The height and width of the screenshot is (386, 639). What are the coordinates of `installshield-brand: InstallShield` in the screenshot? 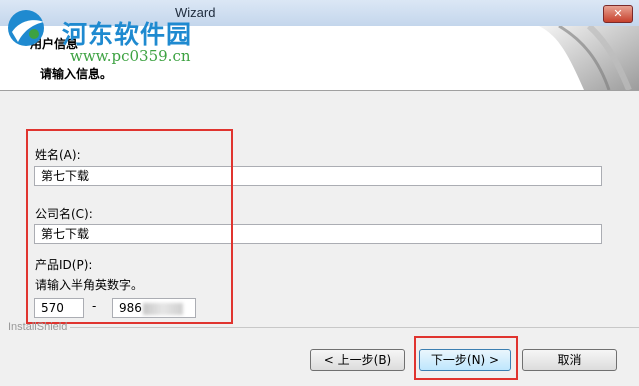 It's located at (38, 327).